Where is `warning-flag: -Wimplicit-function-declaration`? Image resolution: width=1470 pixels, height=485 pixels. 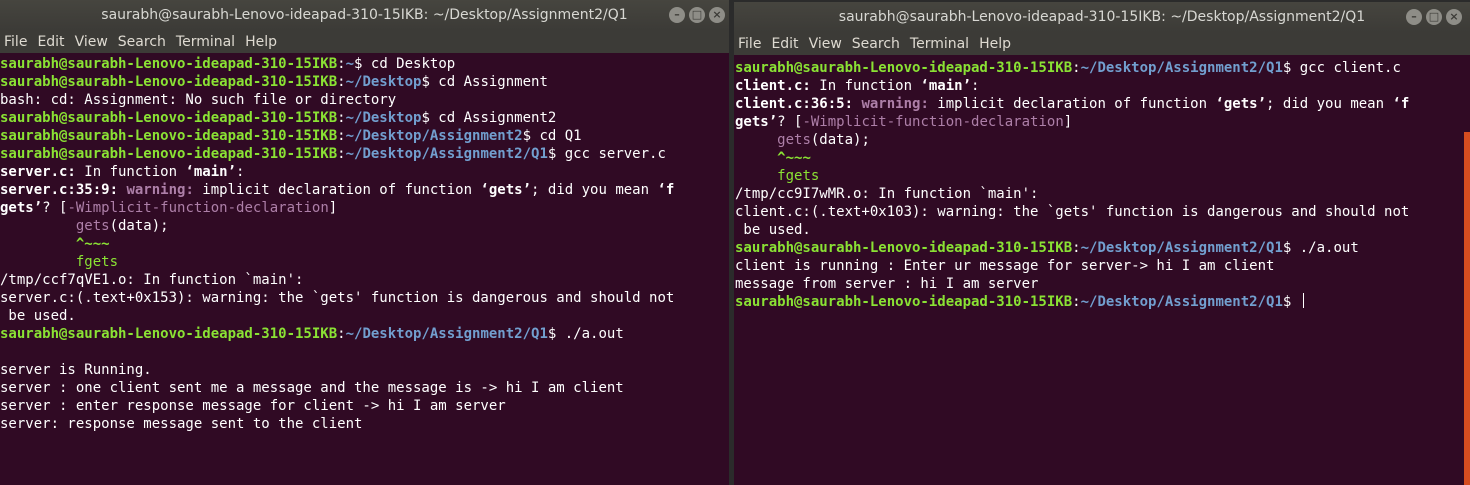 warning-flag: -Wimplicit-function-declaration is located at coordinates (198, 208).